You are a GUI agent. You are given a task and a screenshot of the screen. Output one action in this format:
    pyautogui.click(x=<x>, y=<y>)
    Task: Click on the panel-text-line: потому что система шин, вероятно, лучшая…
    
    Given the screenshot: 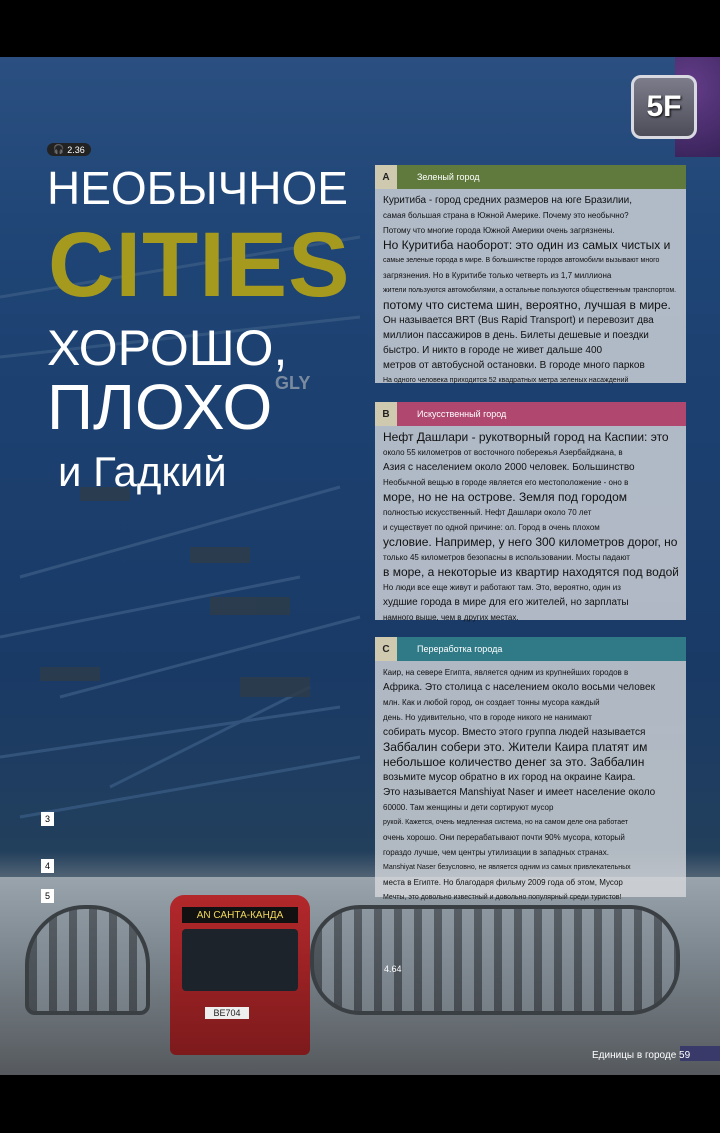 What is the action you would take?
    pyautogui.click(x=527, y=305)
    